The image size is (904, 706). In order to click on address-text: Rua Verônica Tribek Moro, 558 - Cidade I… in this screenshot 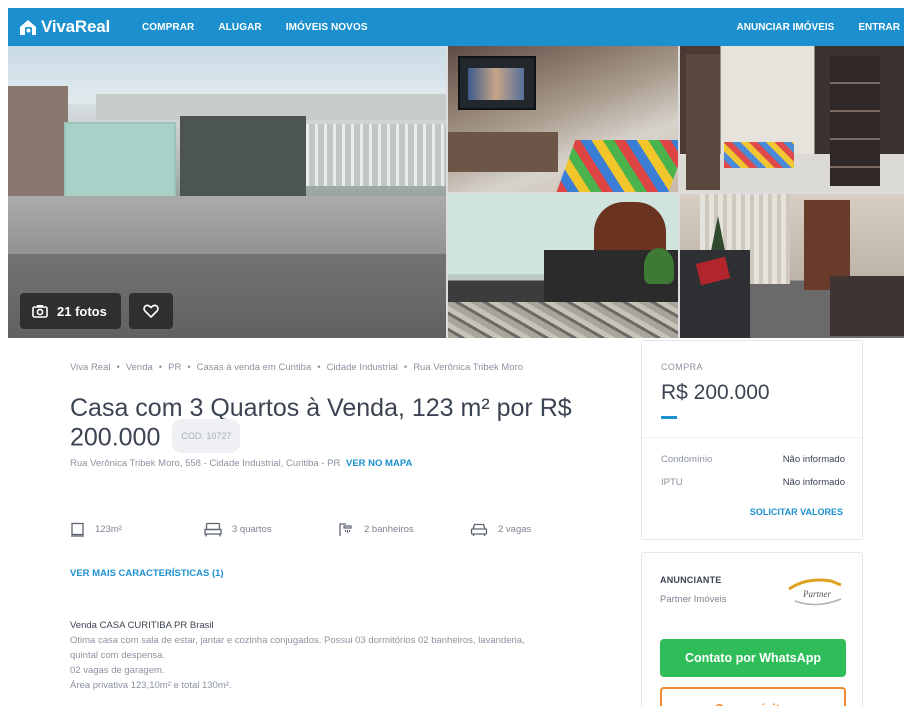, I will do `click(205, 463)`.